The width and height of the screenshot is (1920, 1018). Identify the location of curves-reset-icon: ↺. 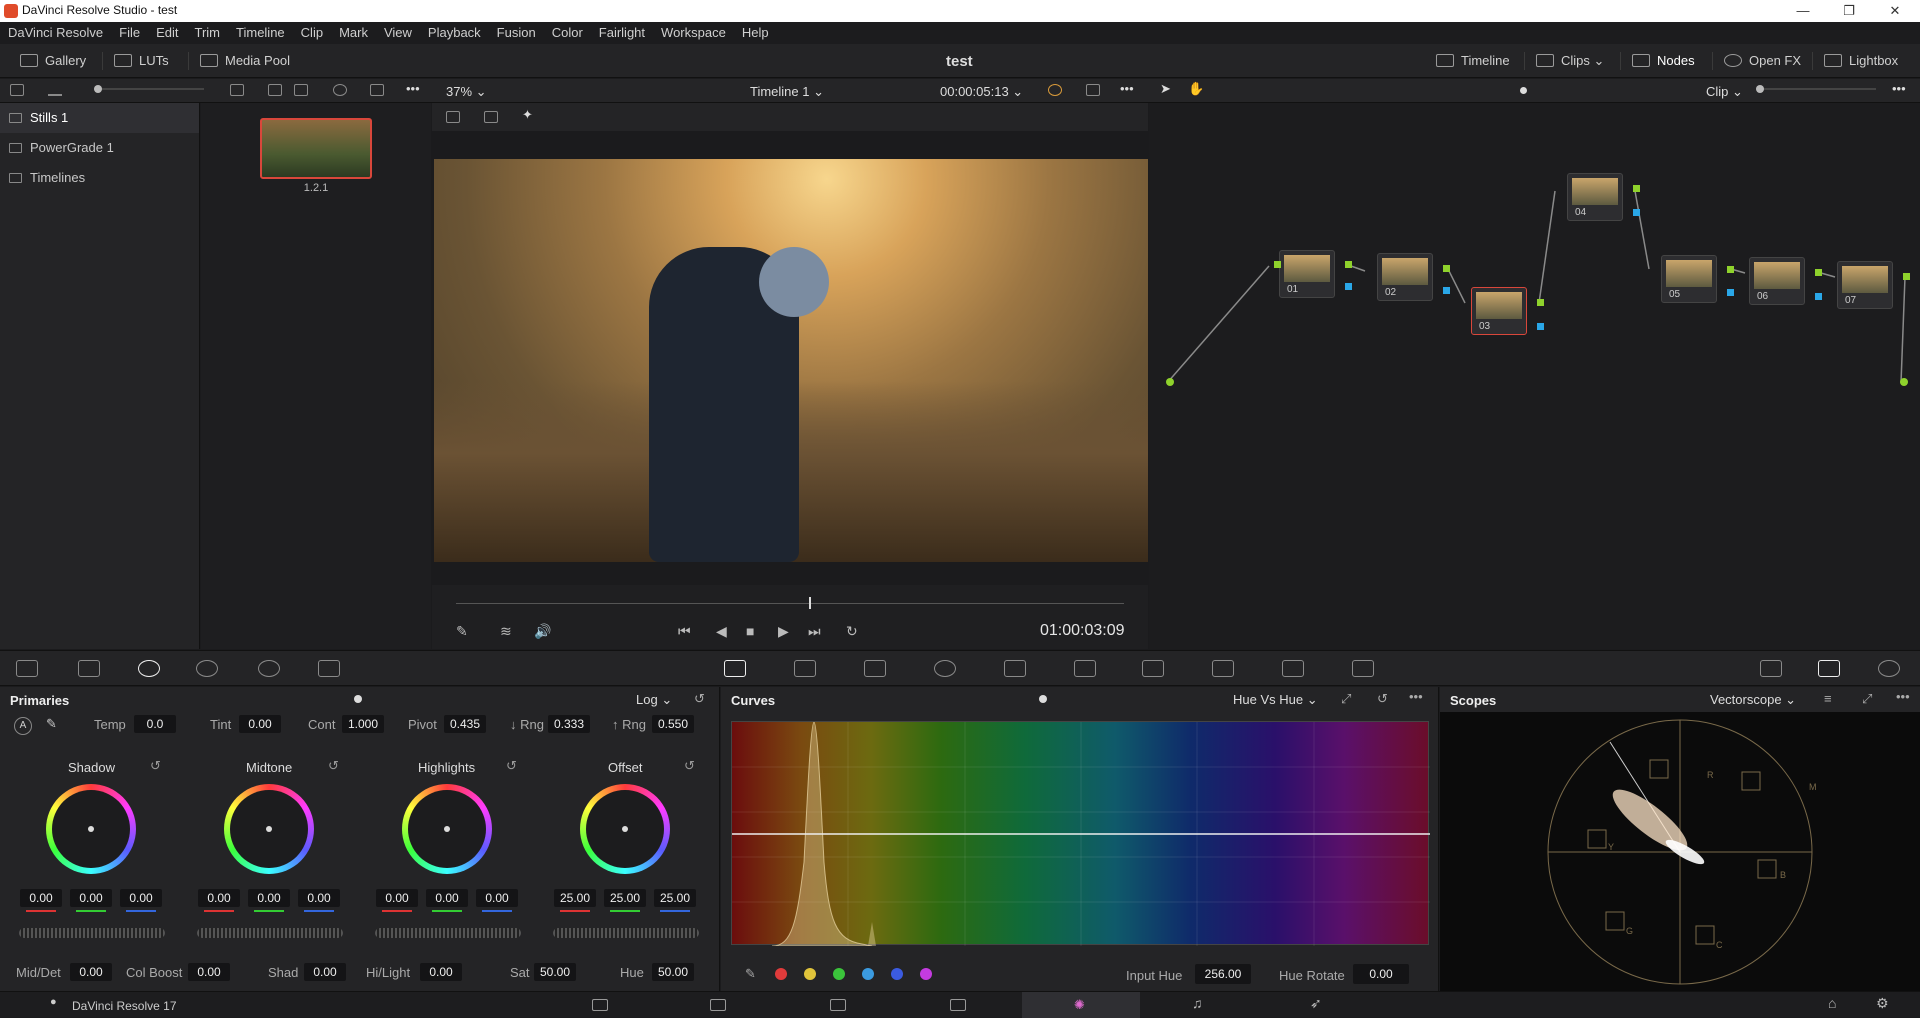
(1382, 699).